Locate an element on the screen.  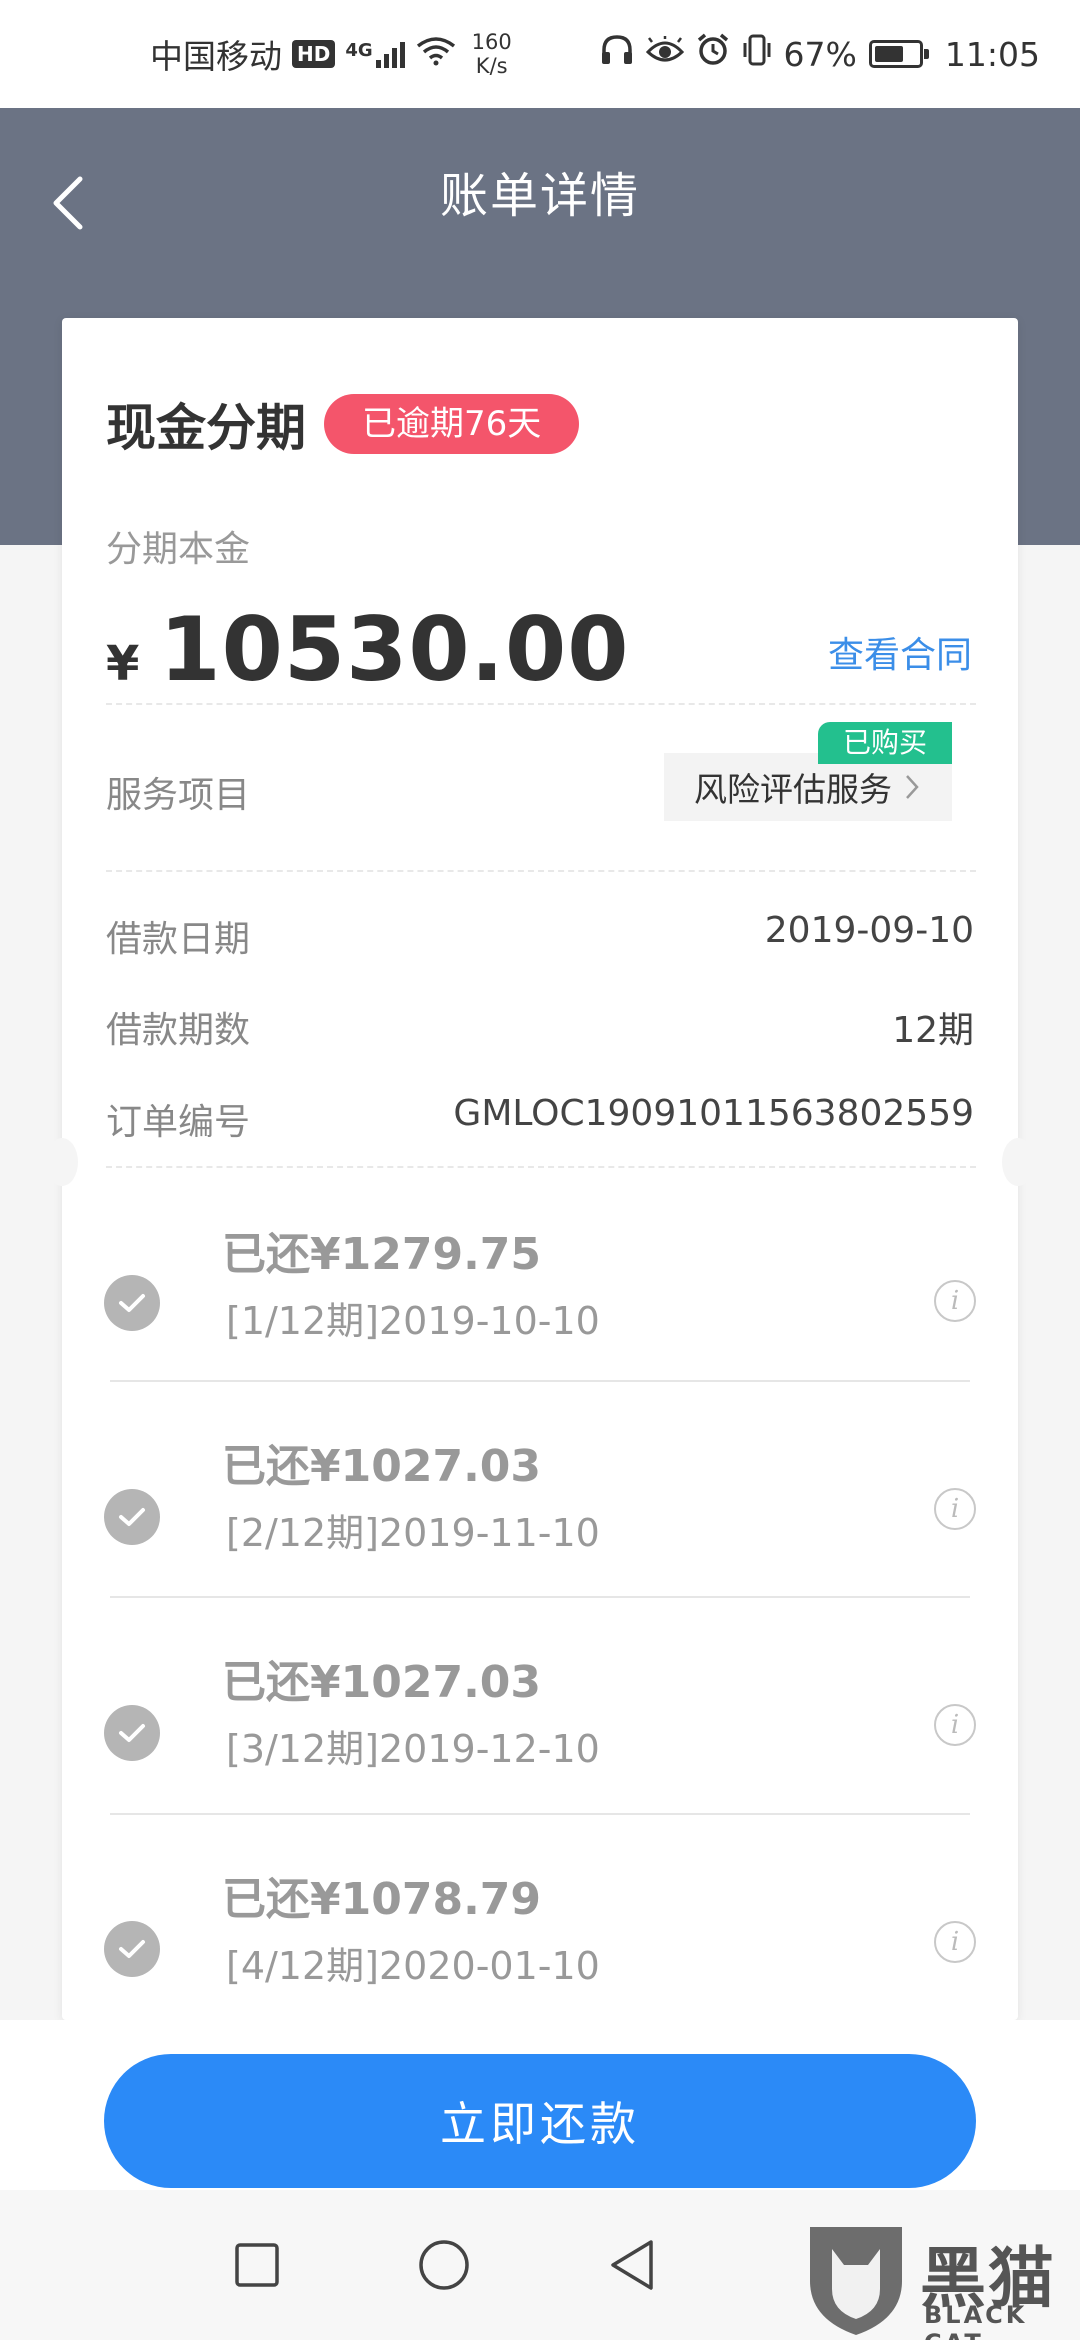
view-contract-link: 查看合同 is located at coordinates (900, 652).